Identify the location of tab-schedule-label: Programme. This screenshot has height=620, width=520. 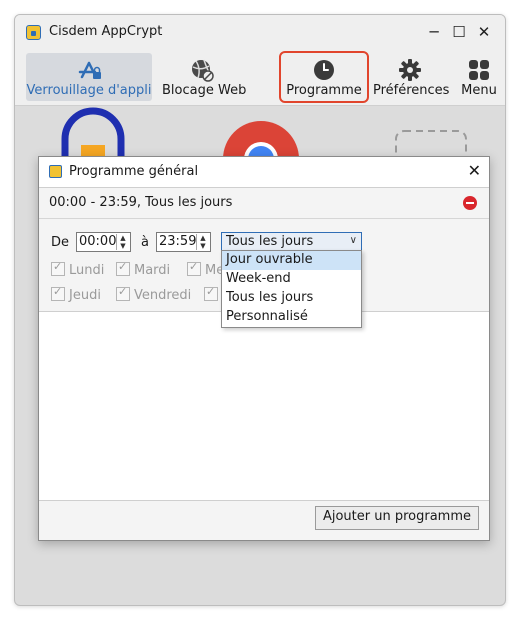
(324, 90).